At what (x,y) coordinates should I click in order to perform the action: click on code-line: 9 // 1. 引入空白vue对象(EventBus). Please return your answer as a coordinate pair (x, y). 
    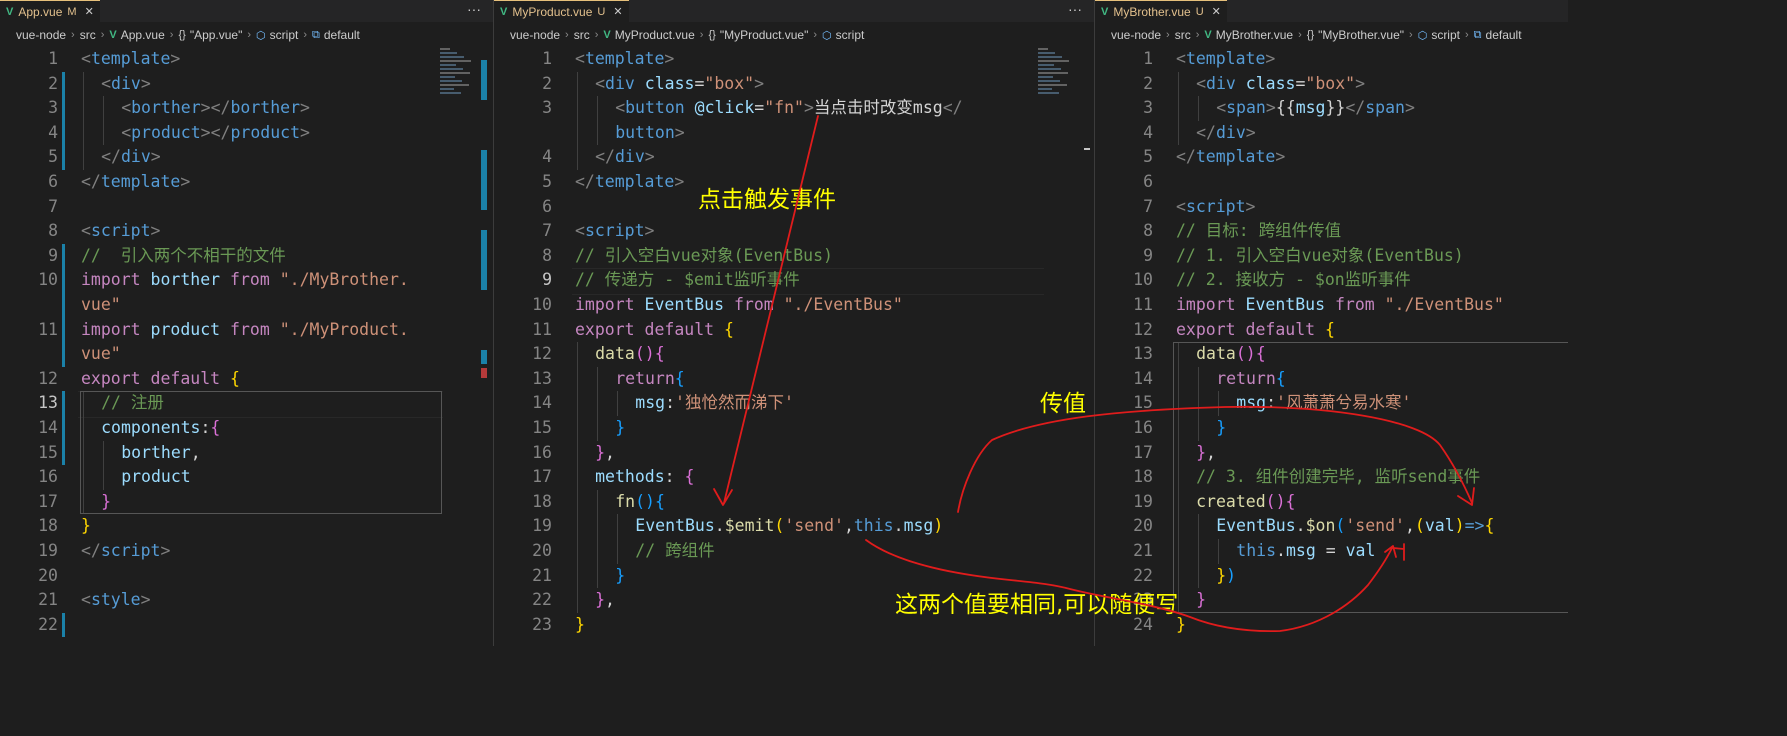
    Looking at the image, I should click on (1331, 256).